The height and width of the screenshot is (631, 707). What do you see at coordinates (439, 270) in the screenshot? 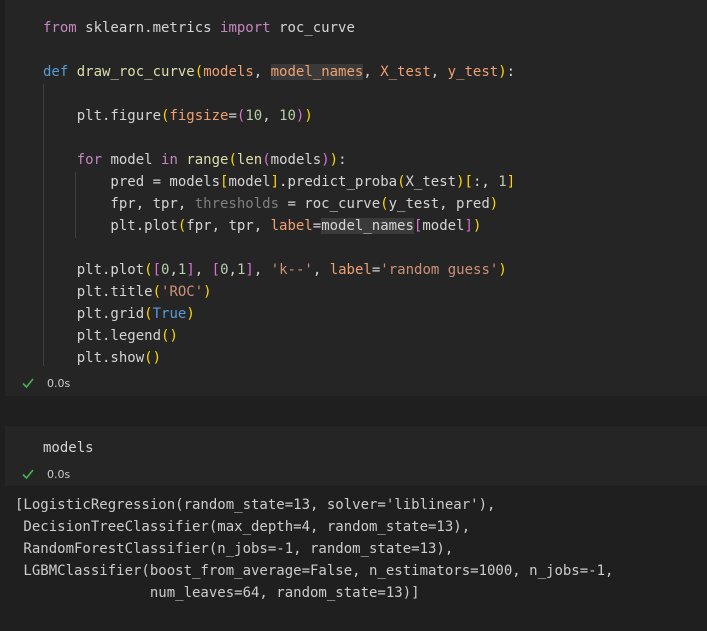
I see `code-token: 'random guess'` at bounding box center [439, 270].